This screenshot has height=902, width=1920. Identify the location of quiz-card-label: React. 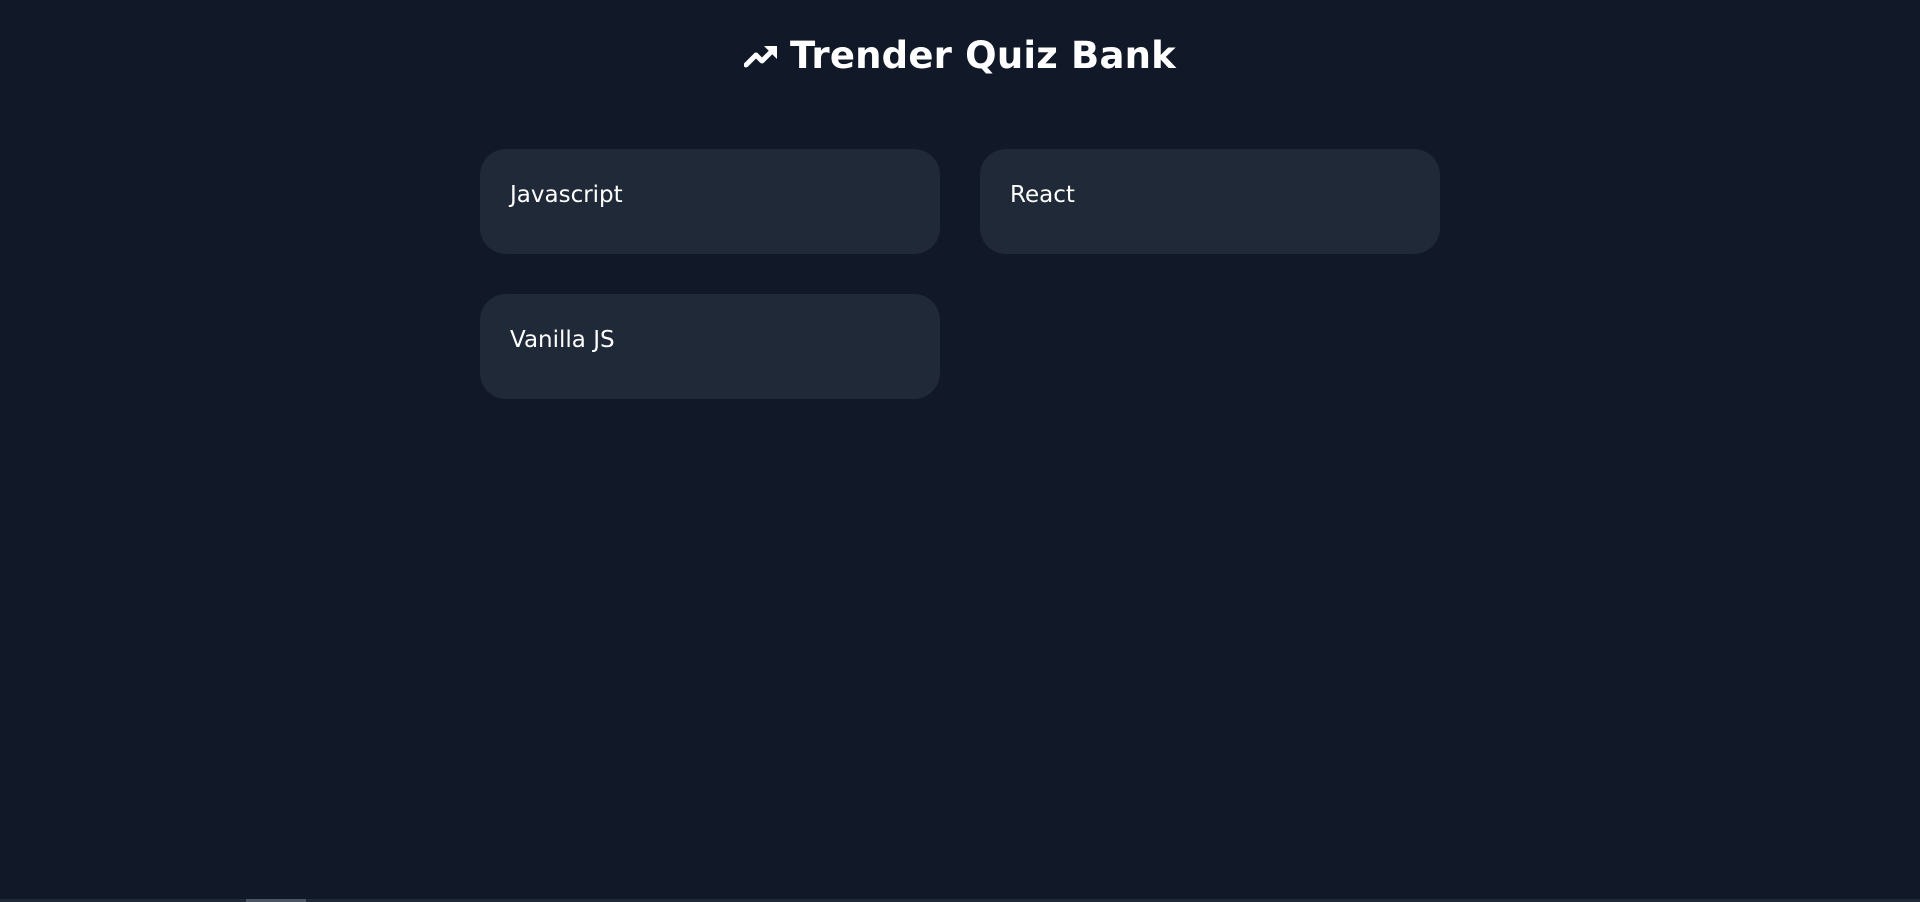
(1042, 195).